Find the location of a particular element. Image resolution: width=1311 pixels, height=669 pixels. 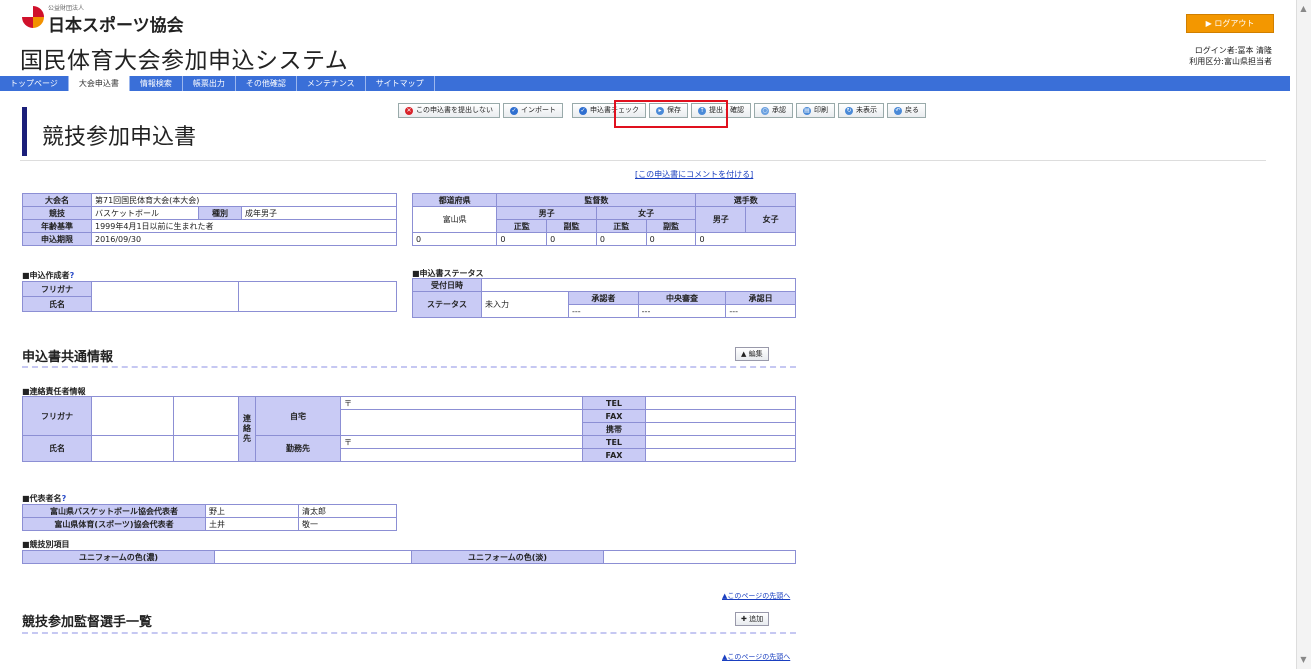

central-review-value: --- is located at coordinates (682, 311).